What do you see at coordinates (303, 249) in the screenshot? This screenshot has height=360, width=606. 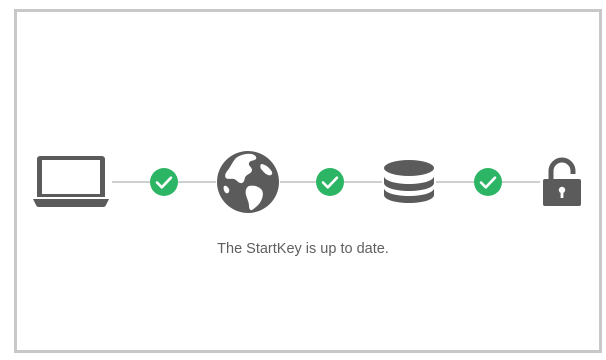 I see `status-message: The StartKey is up to date.` at bounding box center [303, 249].